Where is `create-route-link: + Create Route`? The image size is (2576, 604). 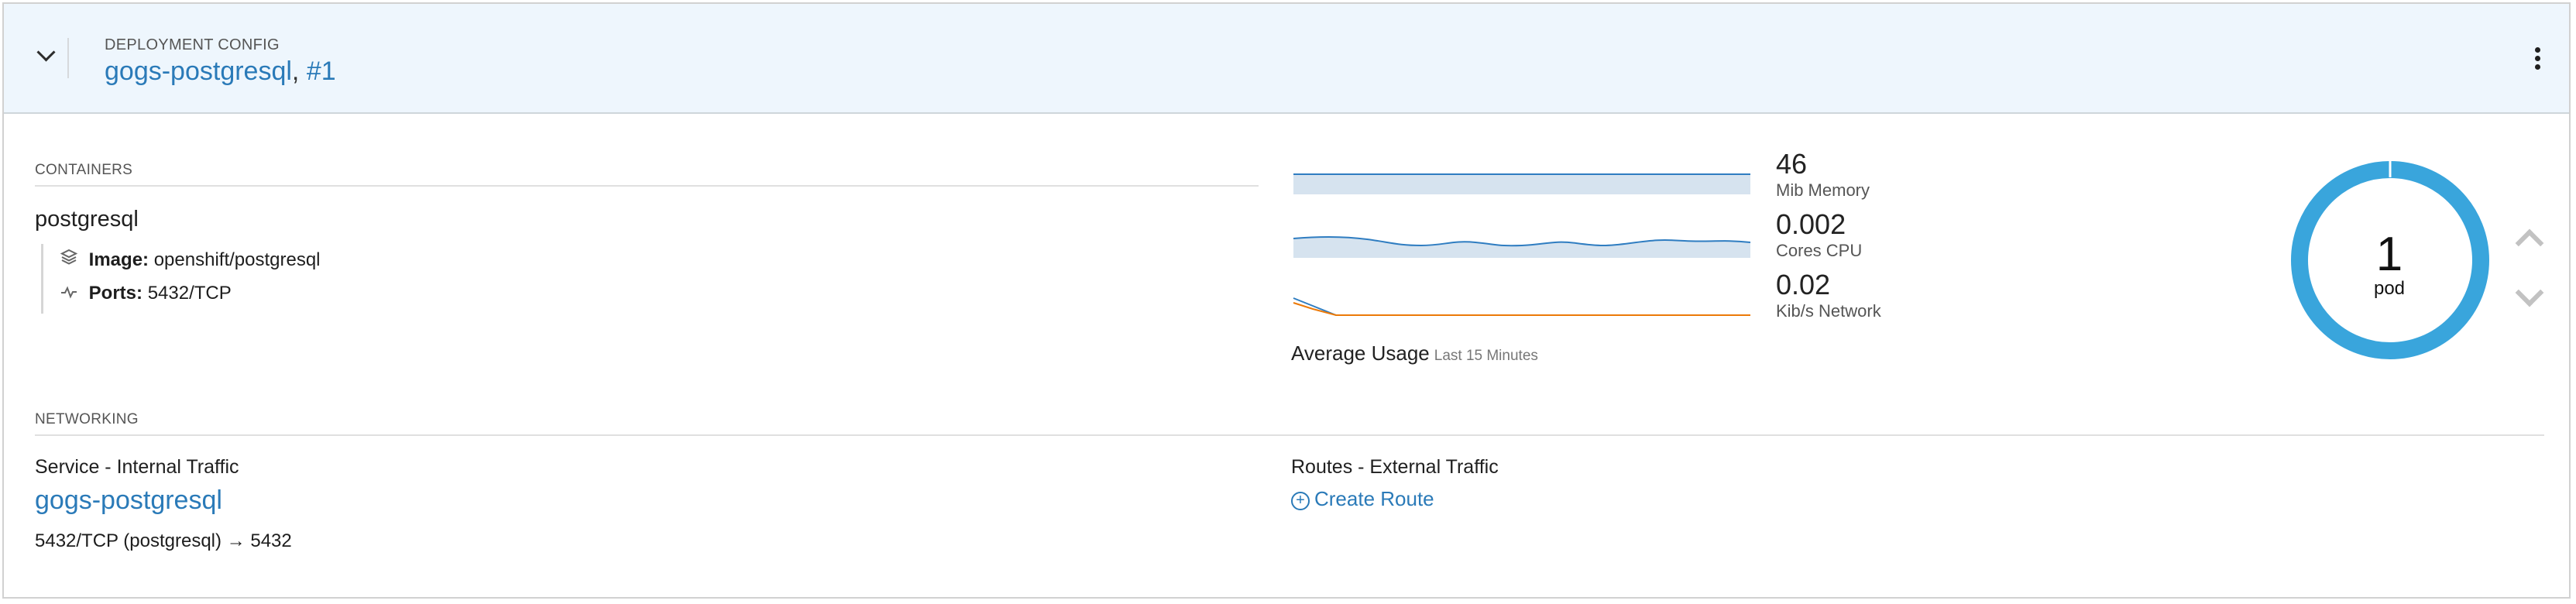 create-route-link: + Create Route is located at coordinates (1362, 499).